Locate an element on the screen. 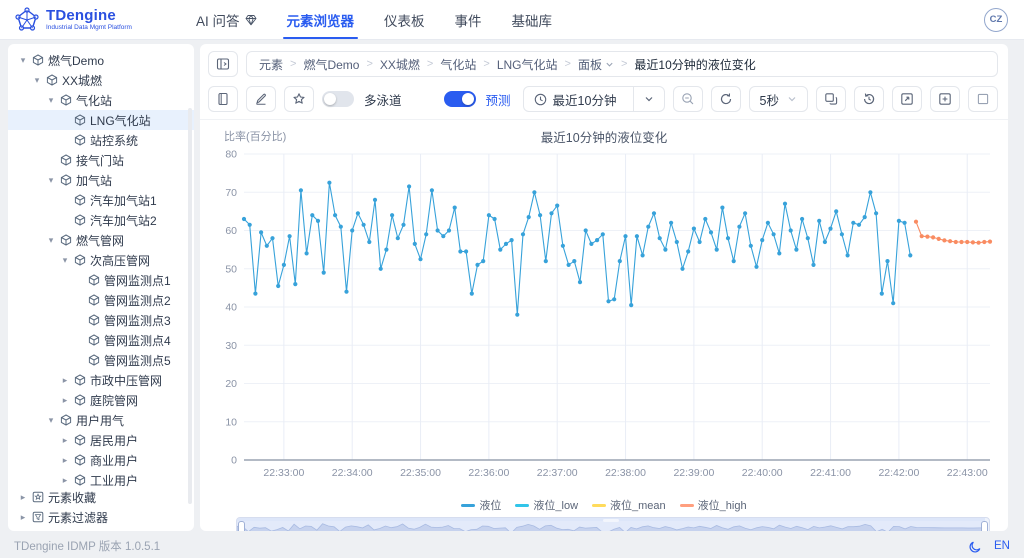  collapse-sidebar-button is located at coordinates (223, 64).